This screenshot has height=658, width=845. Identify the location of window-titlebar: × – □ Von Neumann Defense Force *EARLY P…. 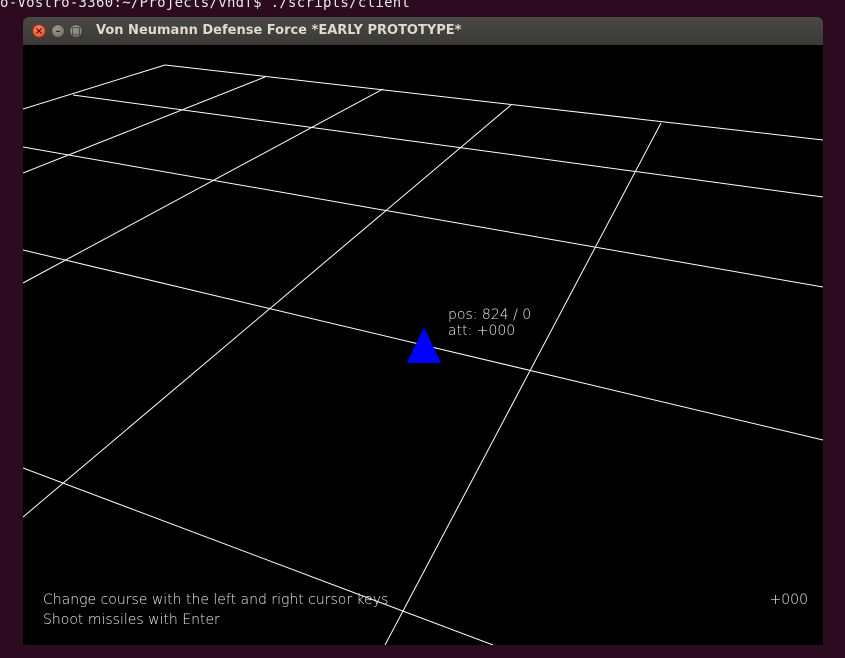
(423, 31).